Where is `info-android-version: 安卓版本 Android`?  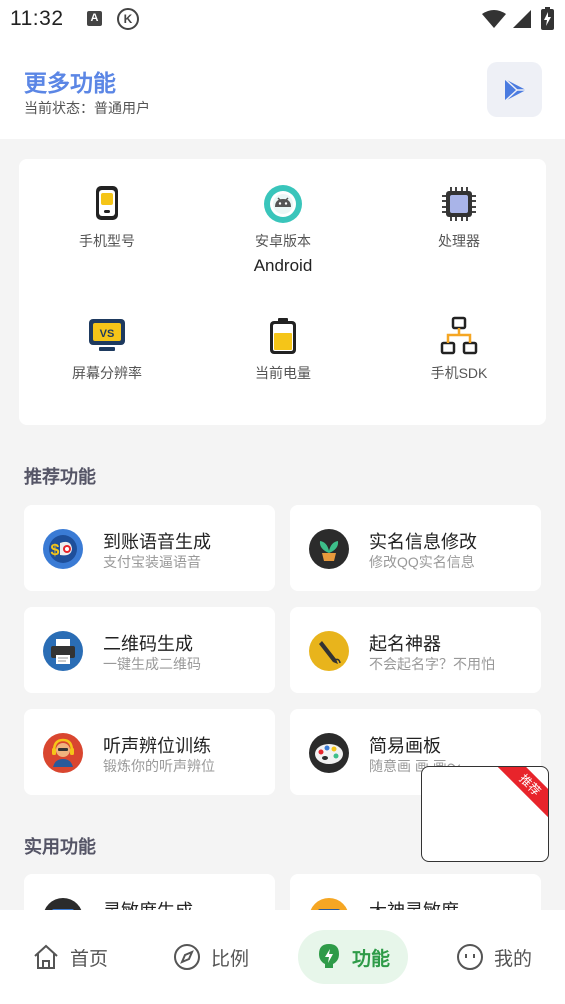
info-android-version: 安卓版本 Android is located at coordinates (283, 230).